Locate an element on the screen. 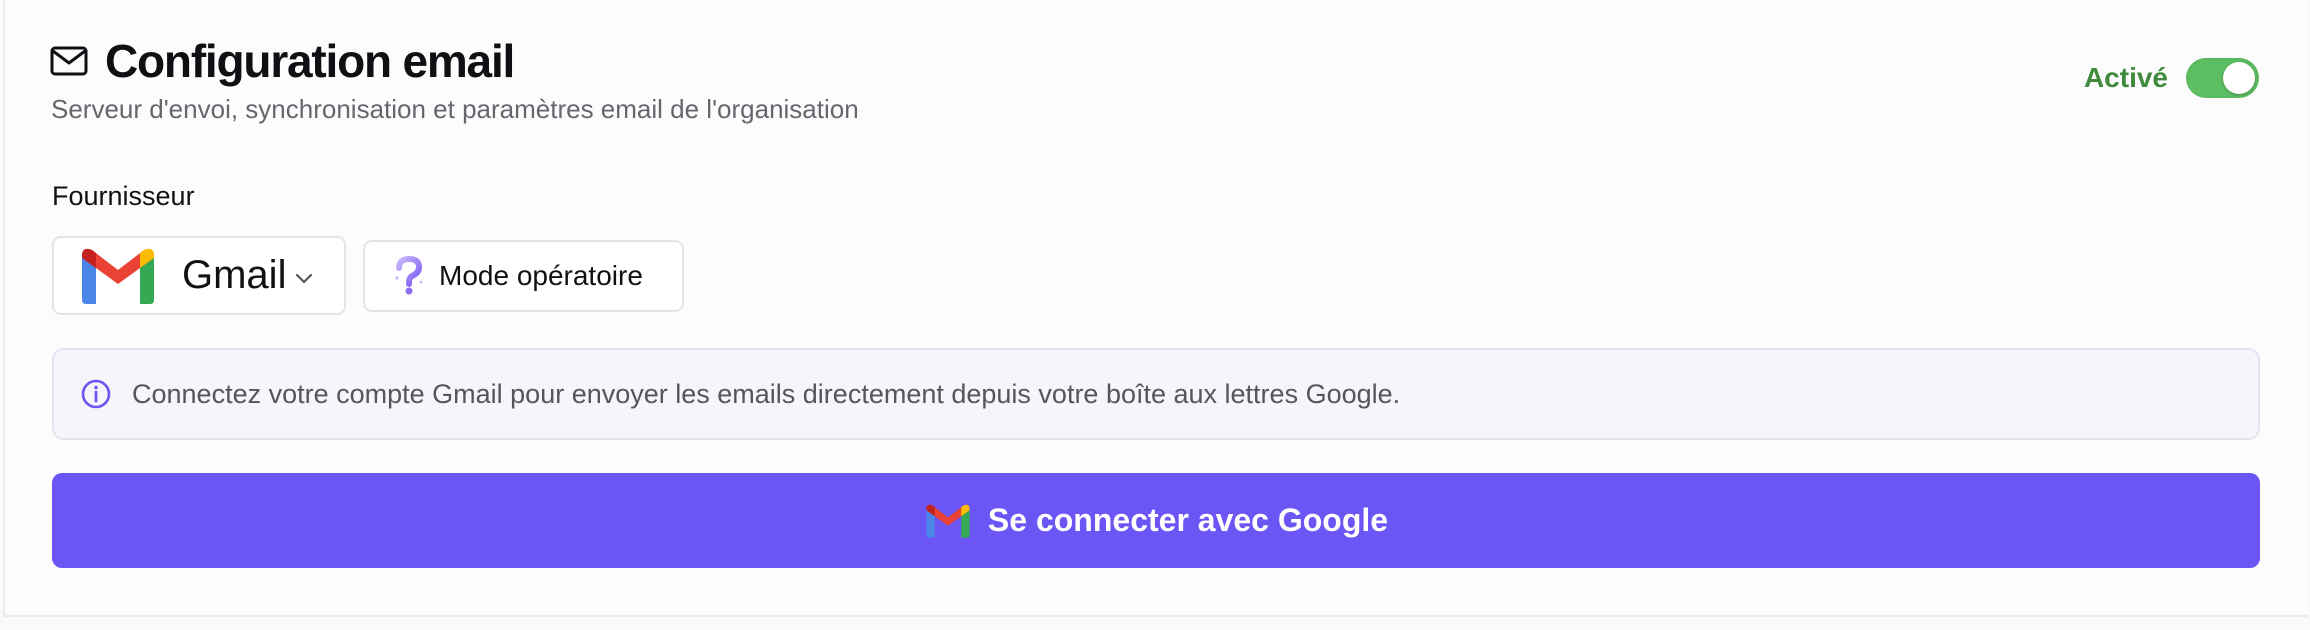  title-row: Configuration email is located at coordinates (1154, 61).